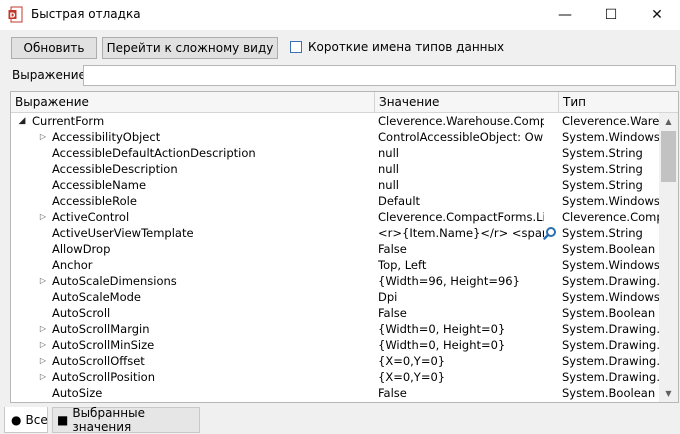 The height and width of the screenshot is (434, 680). What do you see at coordinates (77, 393) in the screenshot?
I see `expression-name: AutoSize` at bounding box center [77, 393].